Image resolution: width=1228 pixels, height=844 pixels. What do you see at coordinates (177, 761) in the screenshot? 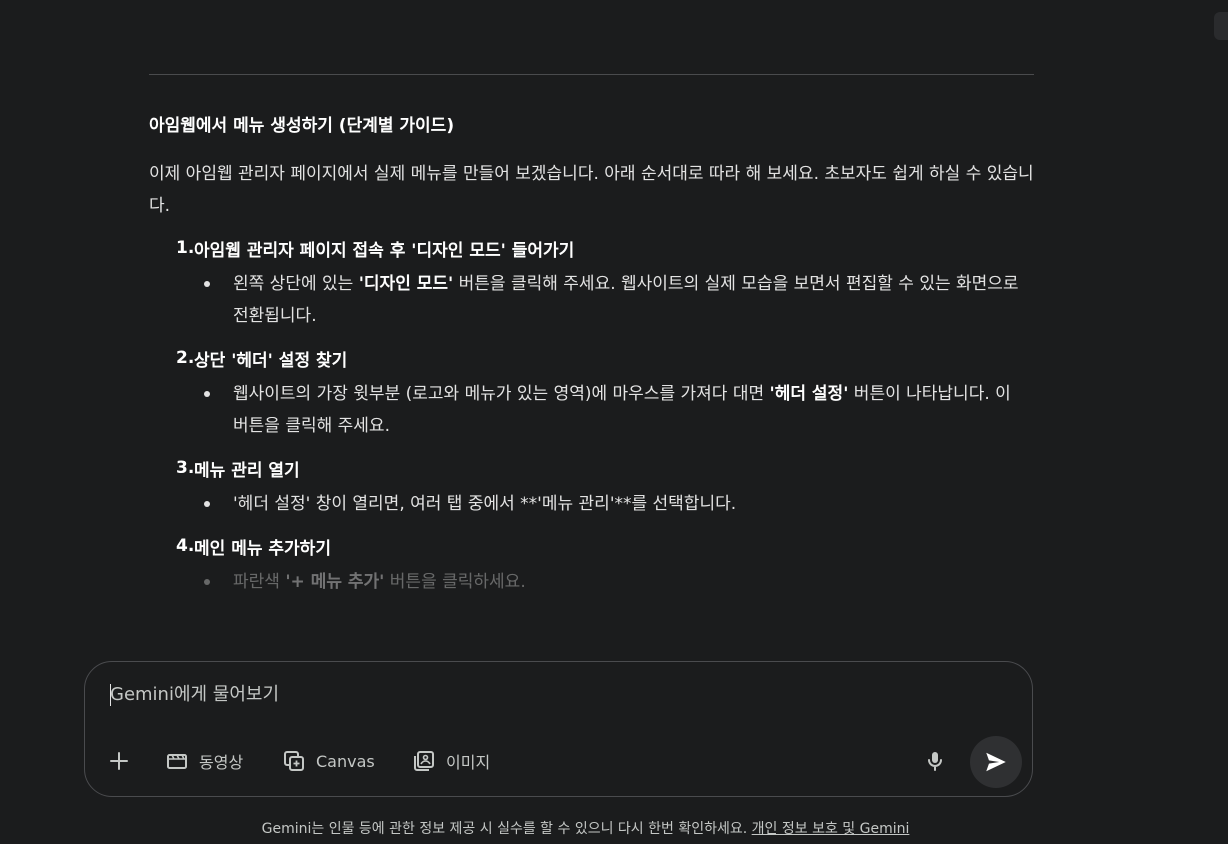
I see `video-icon` at bounding box center [177, 761].